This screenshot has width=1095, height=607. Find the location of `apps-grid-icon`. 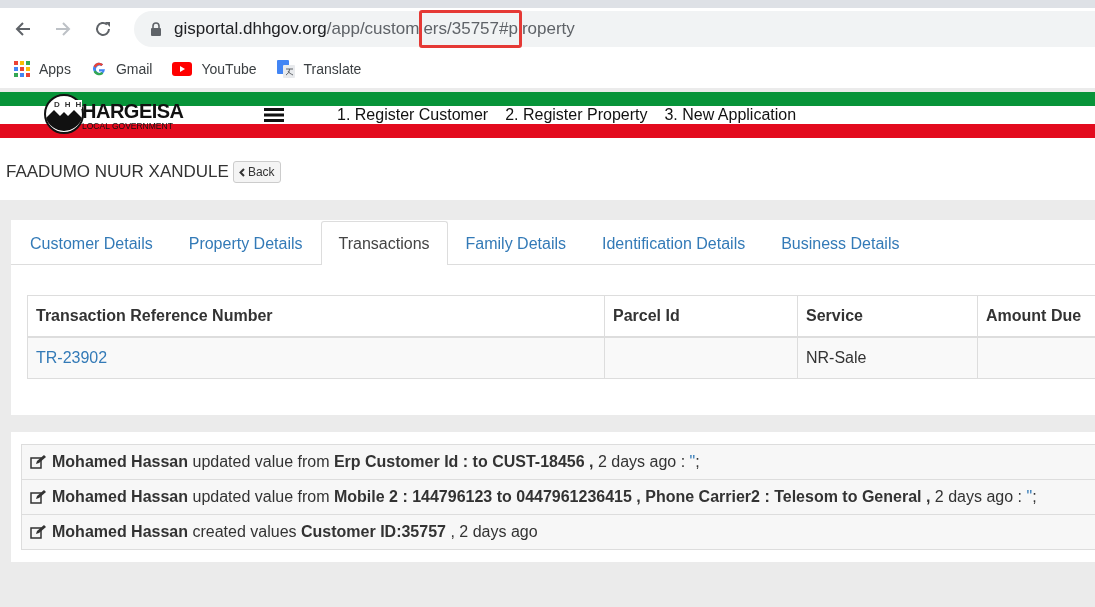

apps-grid-icon is located at coordinates (22, 69).